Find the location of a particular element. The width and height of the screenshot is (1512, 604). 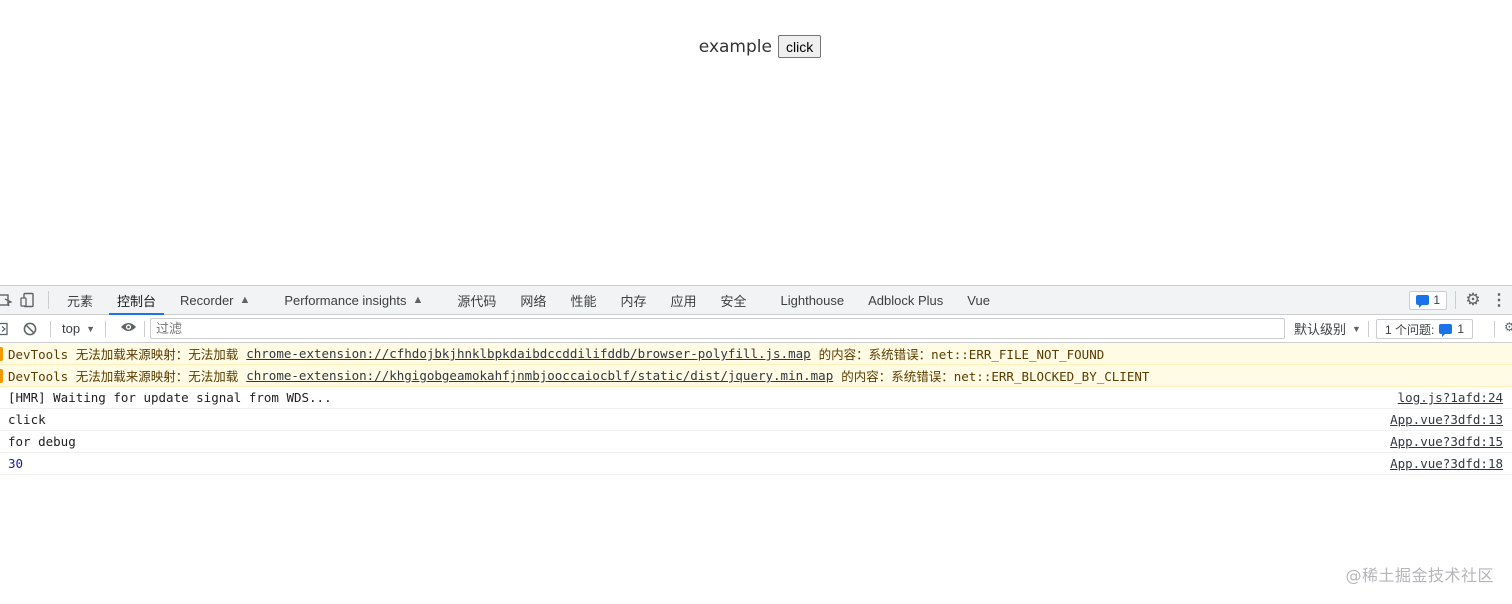

log-source-link: App.vue?3dfd:18 is located at coordinates (1446, 463).